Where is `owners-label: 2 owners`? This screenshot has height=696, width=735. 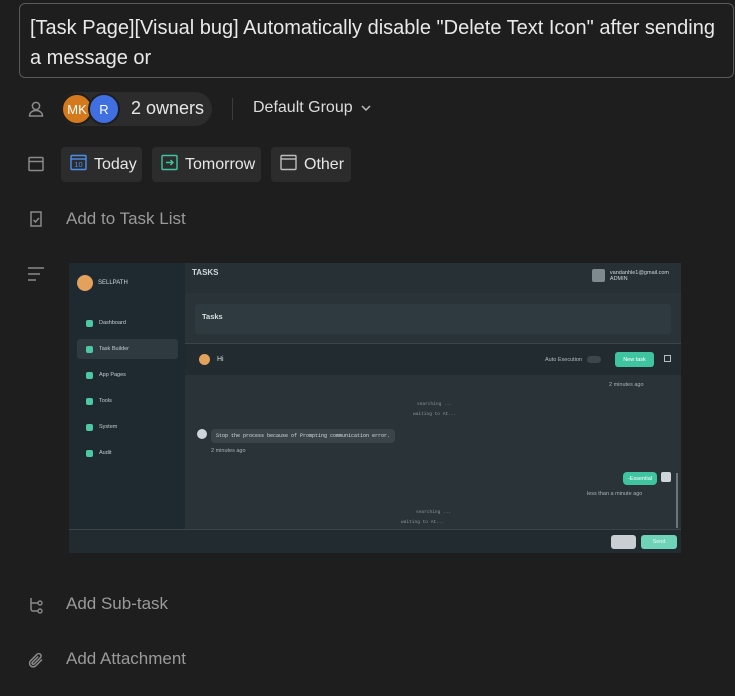 owners-label: 2 owners is located at coordinates (168, 108).